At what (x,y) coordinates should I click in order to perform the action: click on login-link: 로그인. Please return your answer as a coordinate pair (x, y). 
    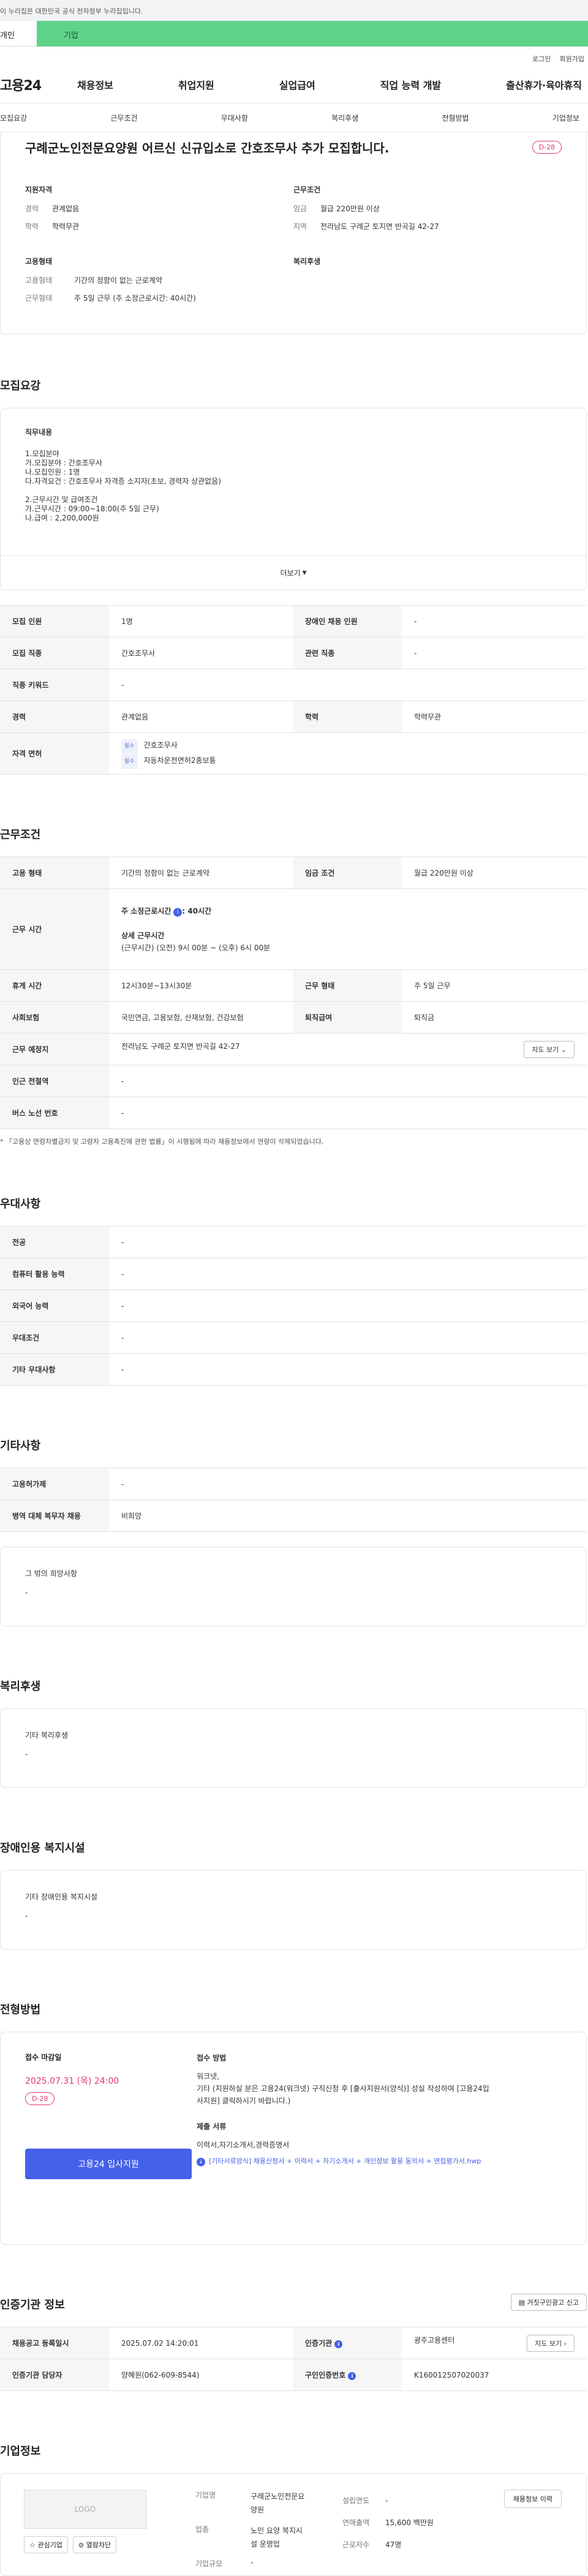
    Looking at the image, I should click on (541, 60).